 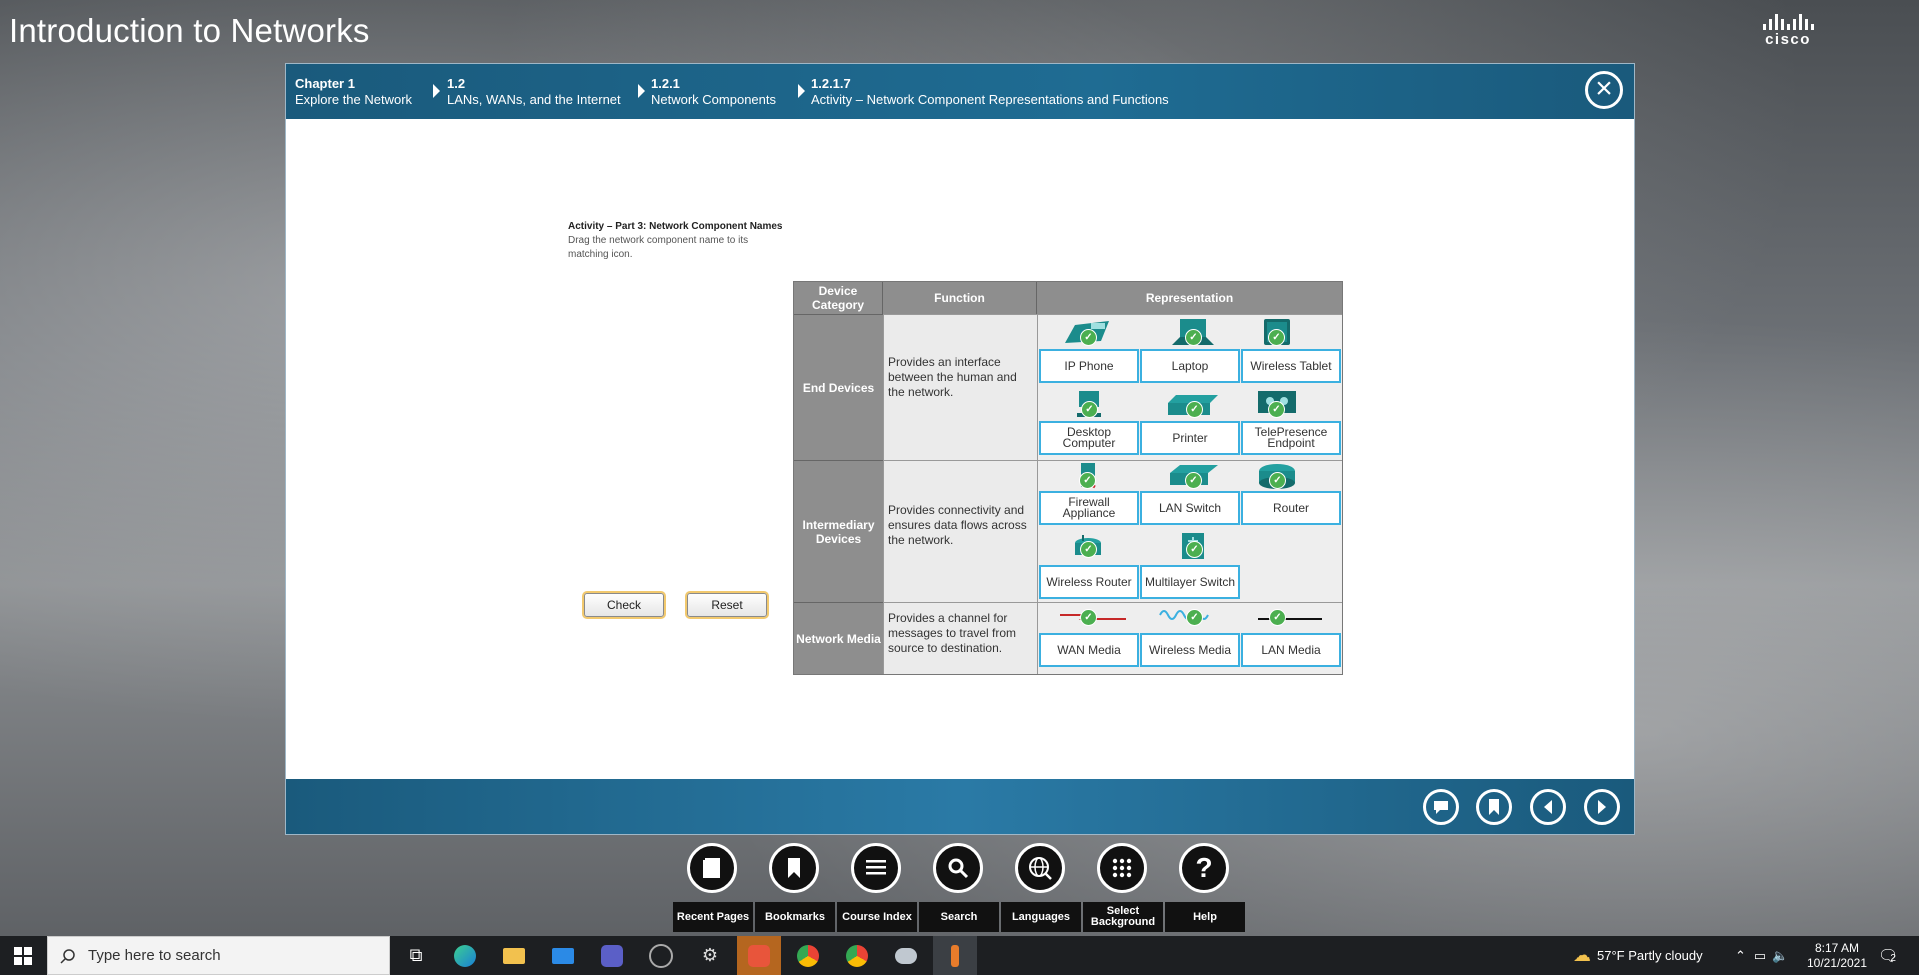 I want to click on pages-icon, so click(x=711, y=868).